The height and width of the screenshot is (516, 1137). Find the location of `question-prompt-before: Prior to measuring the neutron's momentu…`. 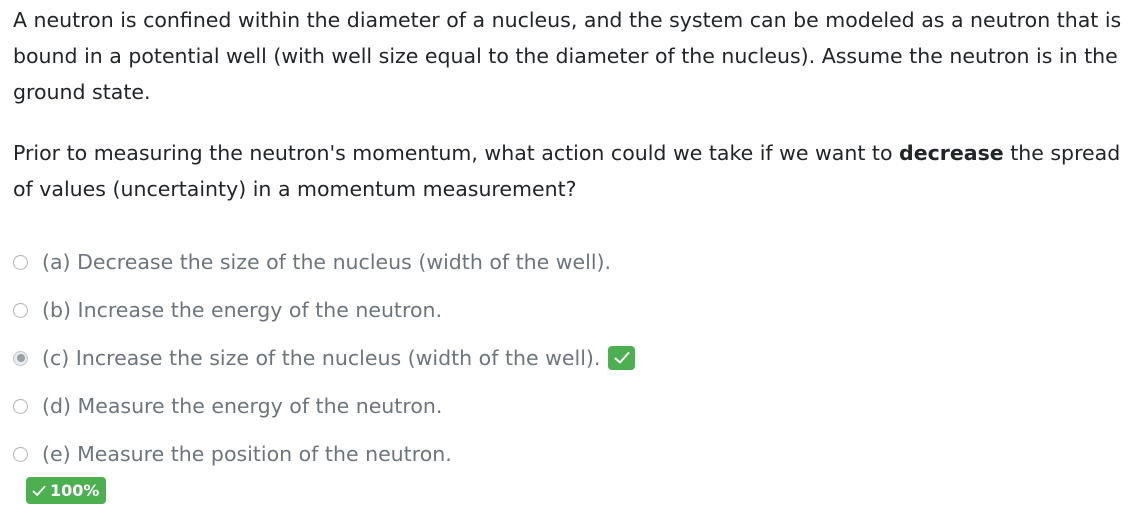

question-prompt-before: Prior to measuring the neutron's momentu… is located at coordinates (456, 153).